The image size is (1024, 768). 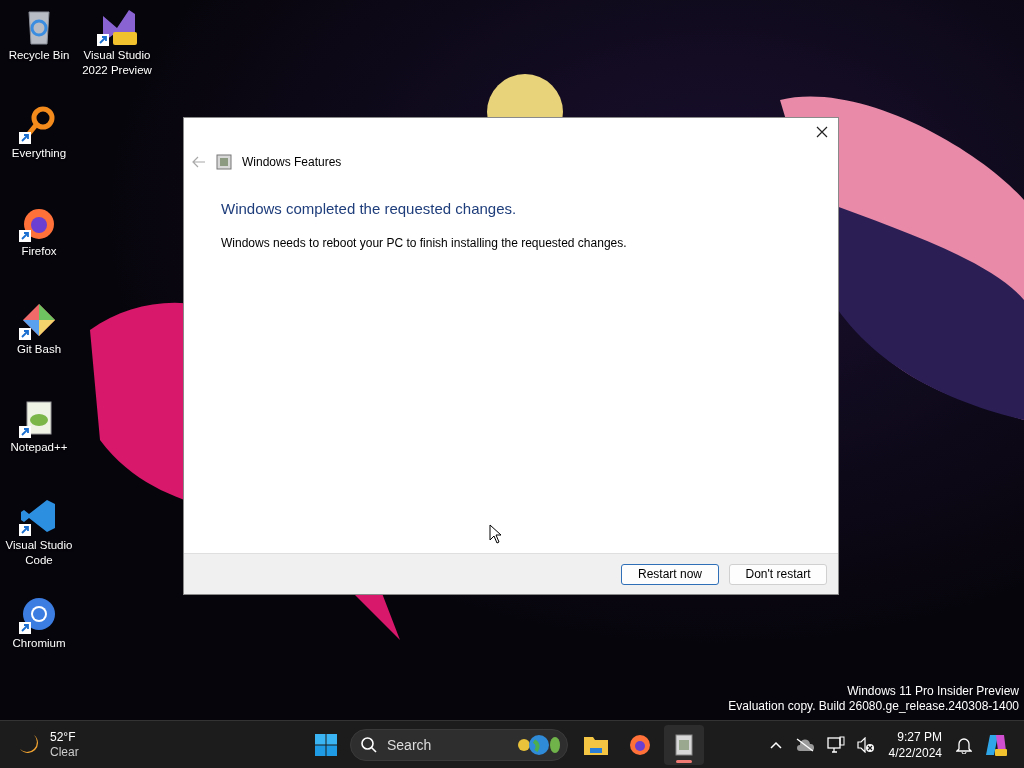 What do you see at coordinates (495, 534) in the screenshot?
I see `mouse-pointer-icon` at bounding box center [495, 534].